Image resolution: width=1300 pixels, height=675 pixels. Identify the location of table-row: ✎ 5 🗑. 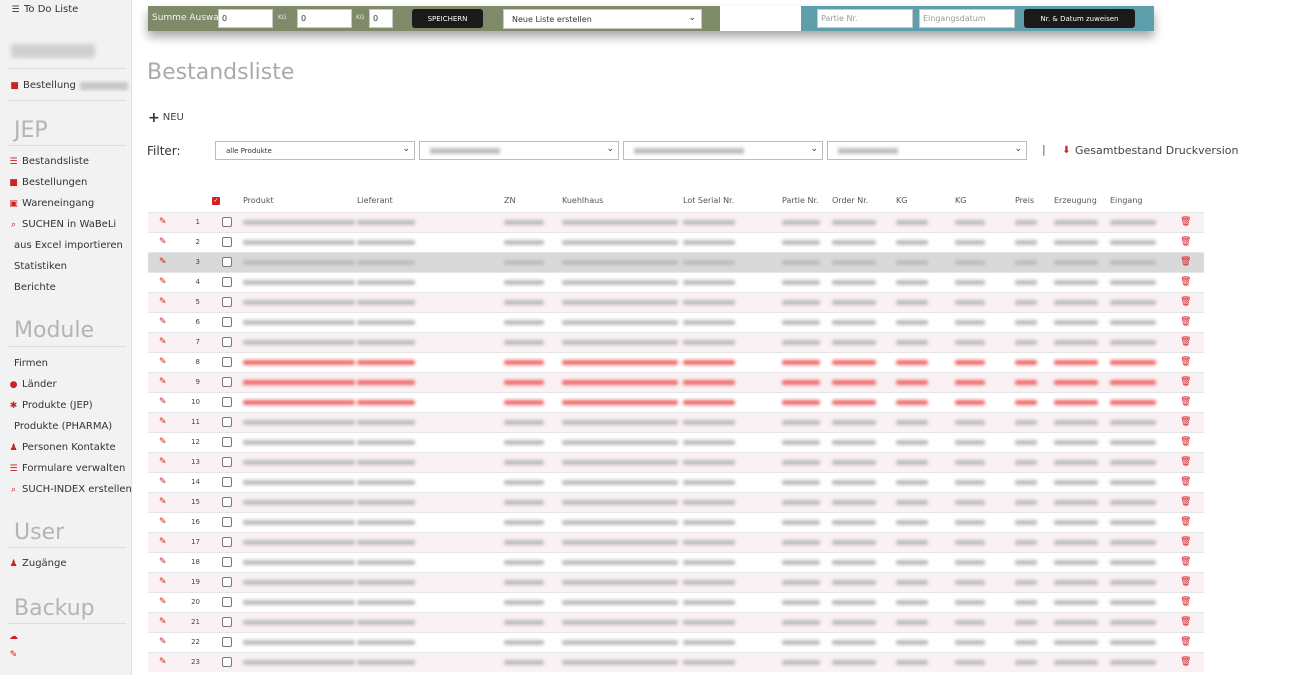
(676, 302).